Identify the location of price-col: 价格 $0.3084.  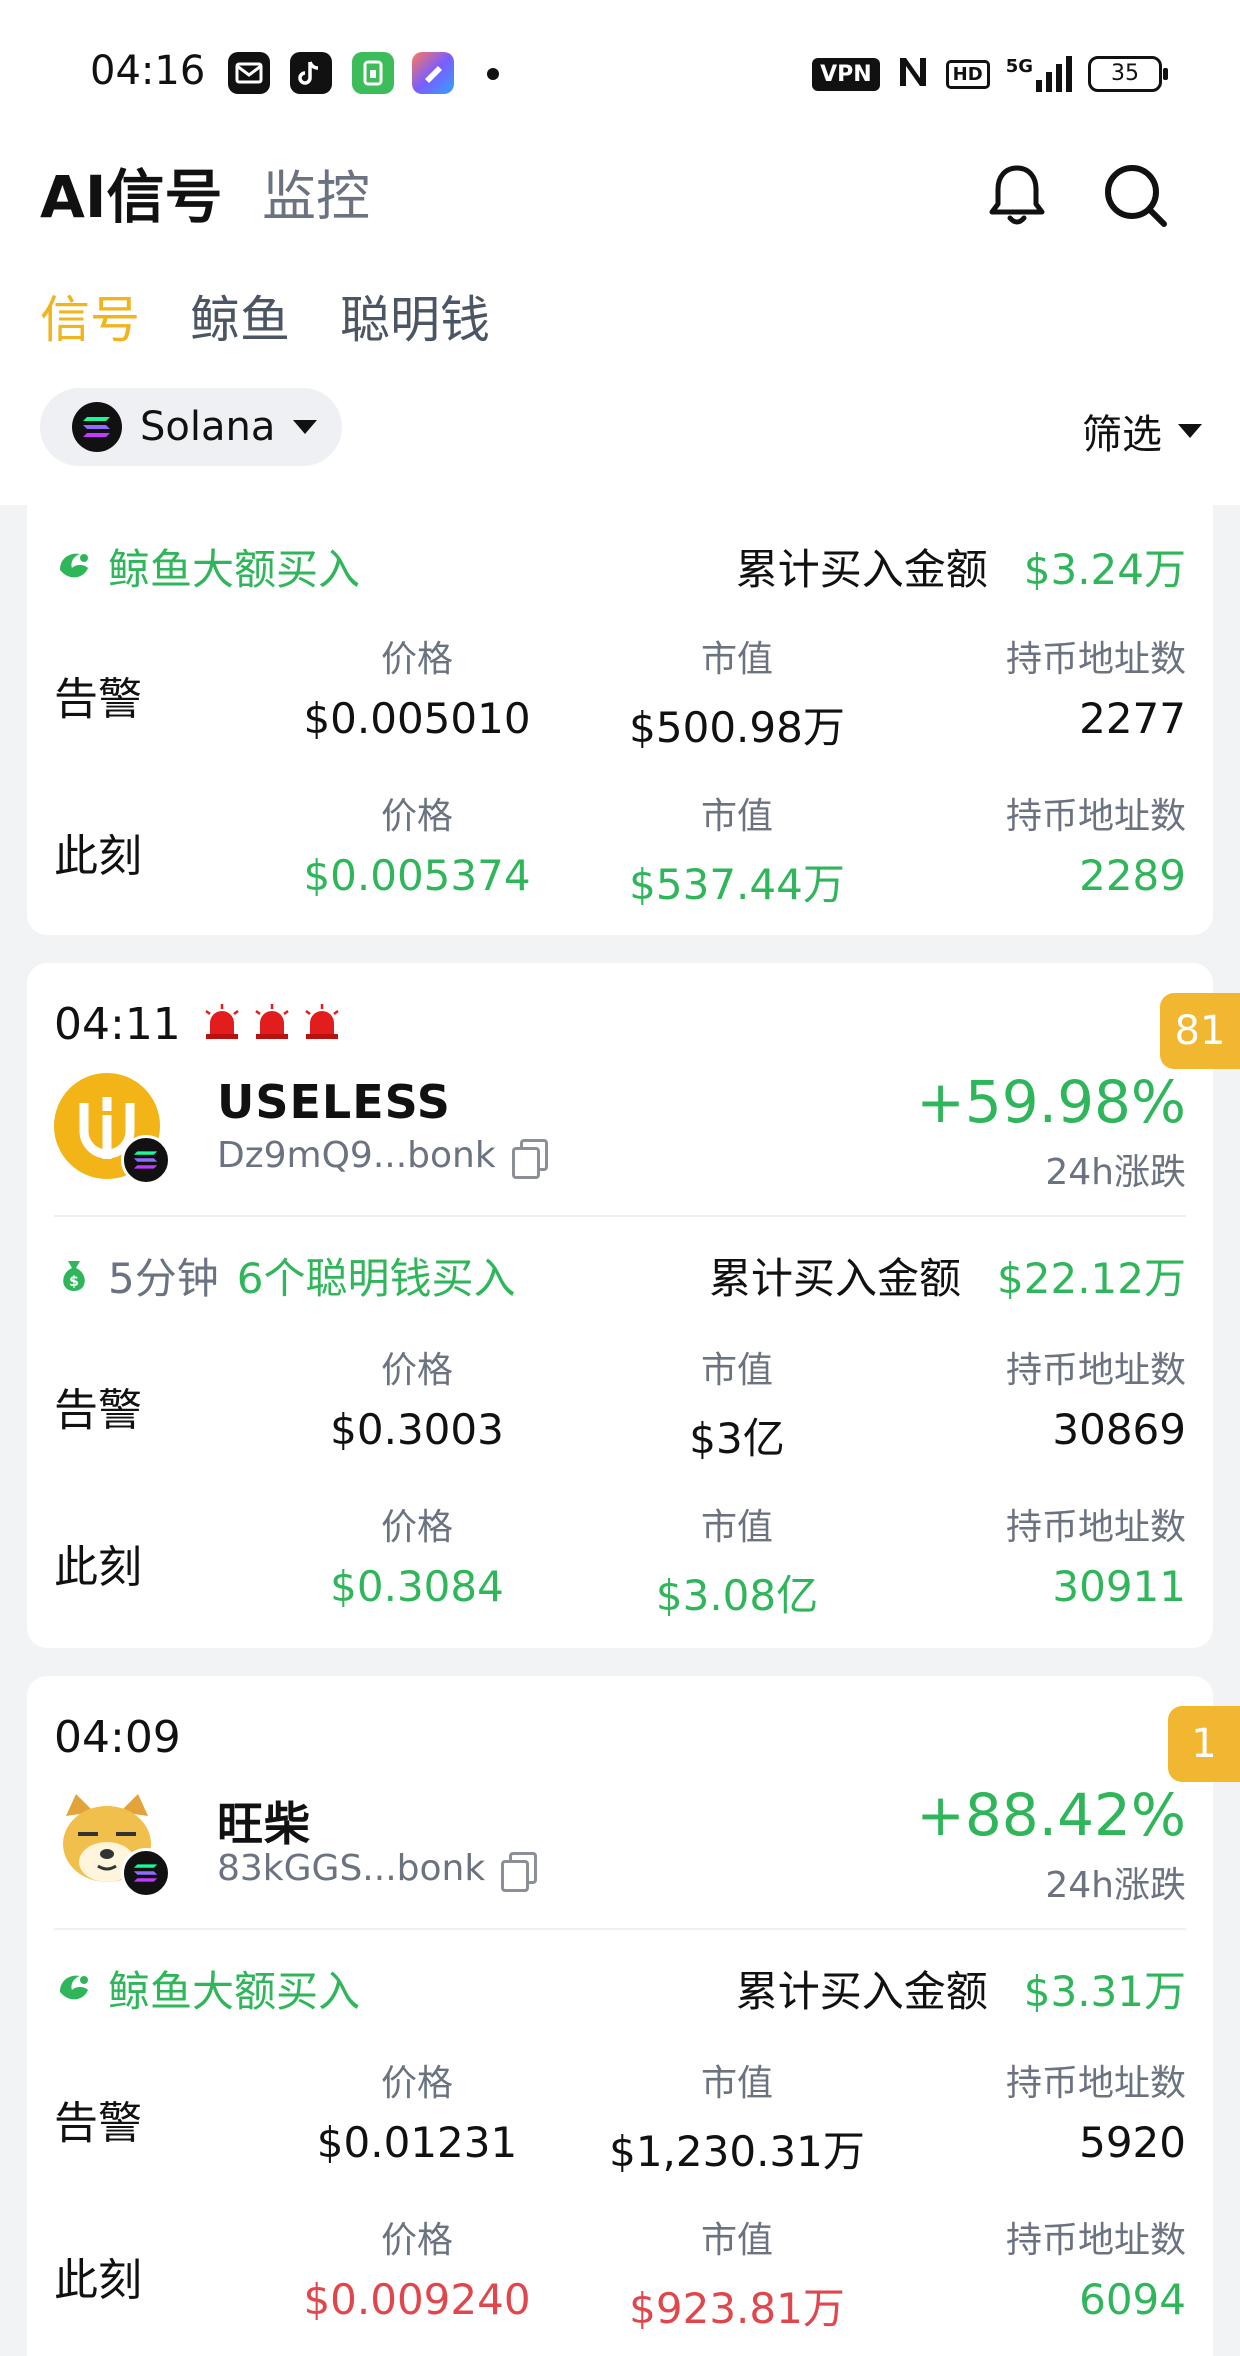
(417, 1554).